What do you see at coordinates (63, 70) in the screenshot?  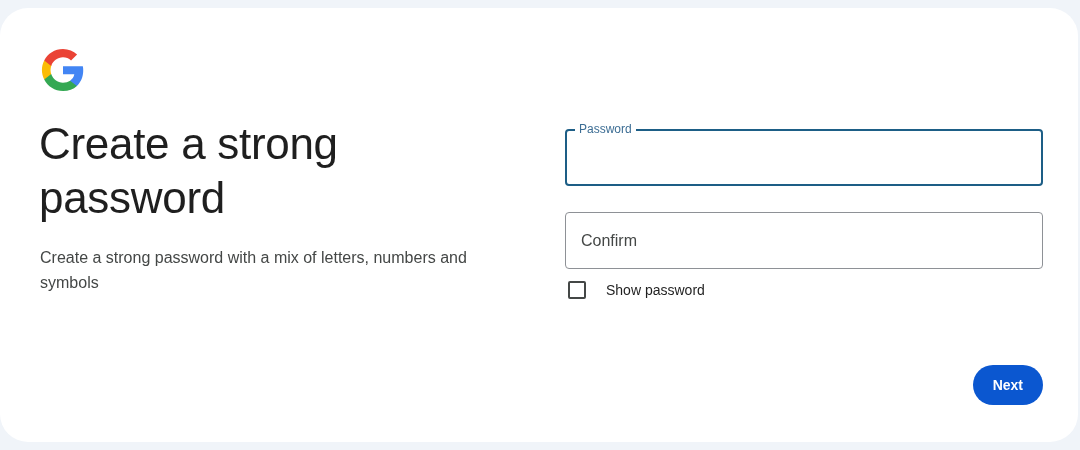 I see `logo-icon` at bounding box center [63, 70].